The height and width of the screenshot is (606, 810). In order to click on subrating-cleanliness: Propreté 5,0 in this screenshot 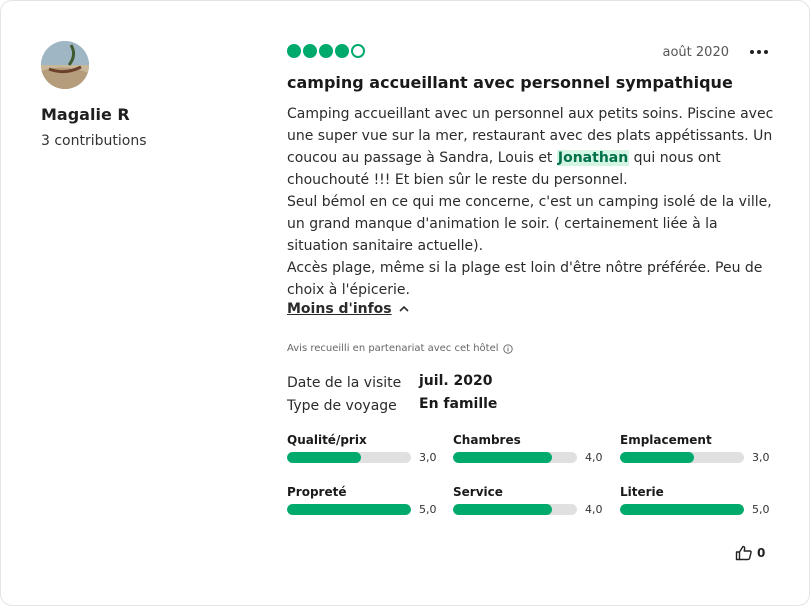, I will do `click(372, 500)`.